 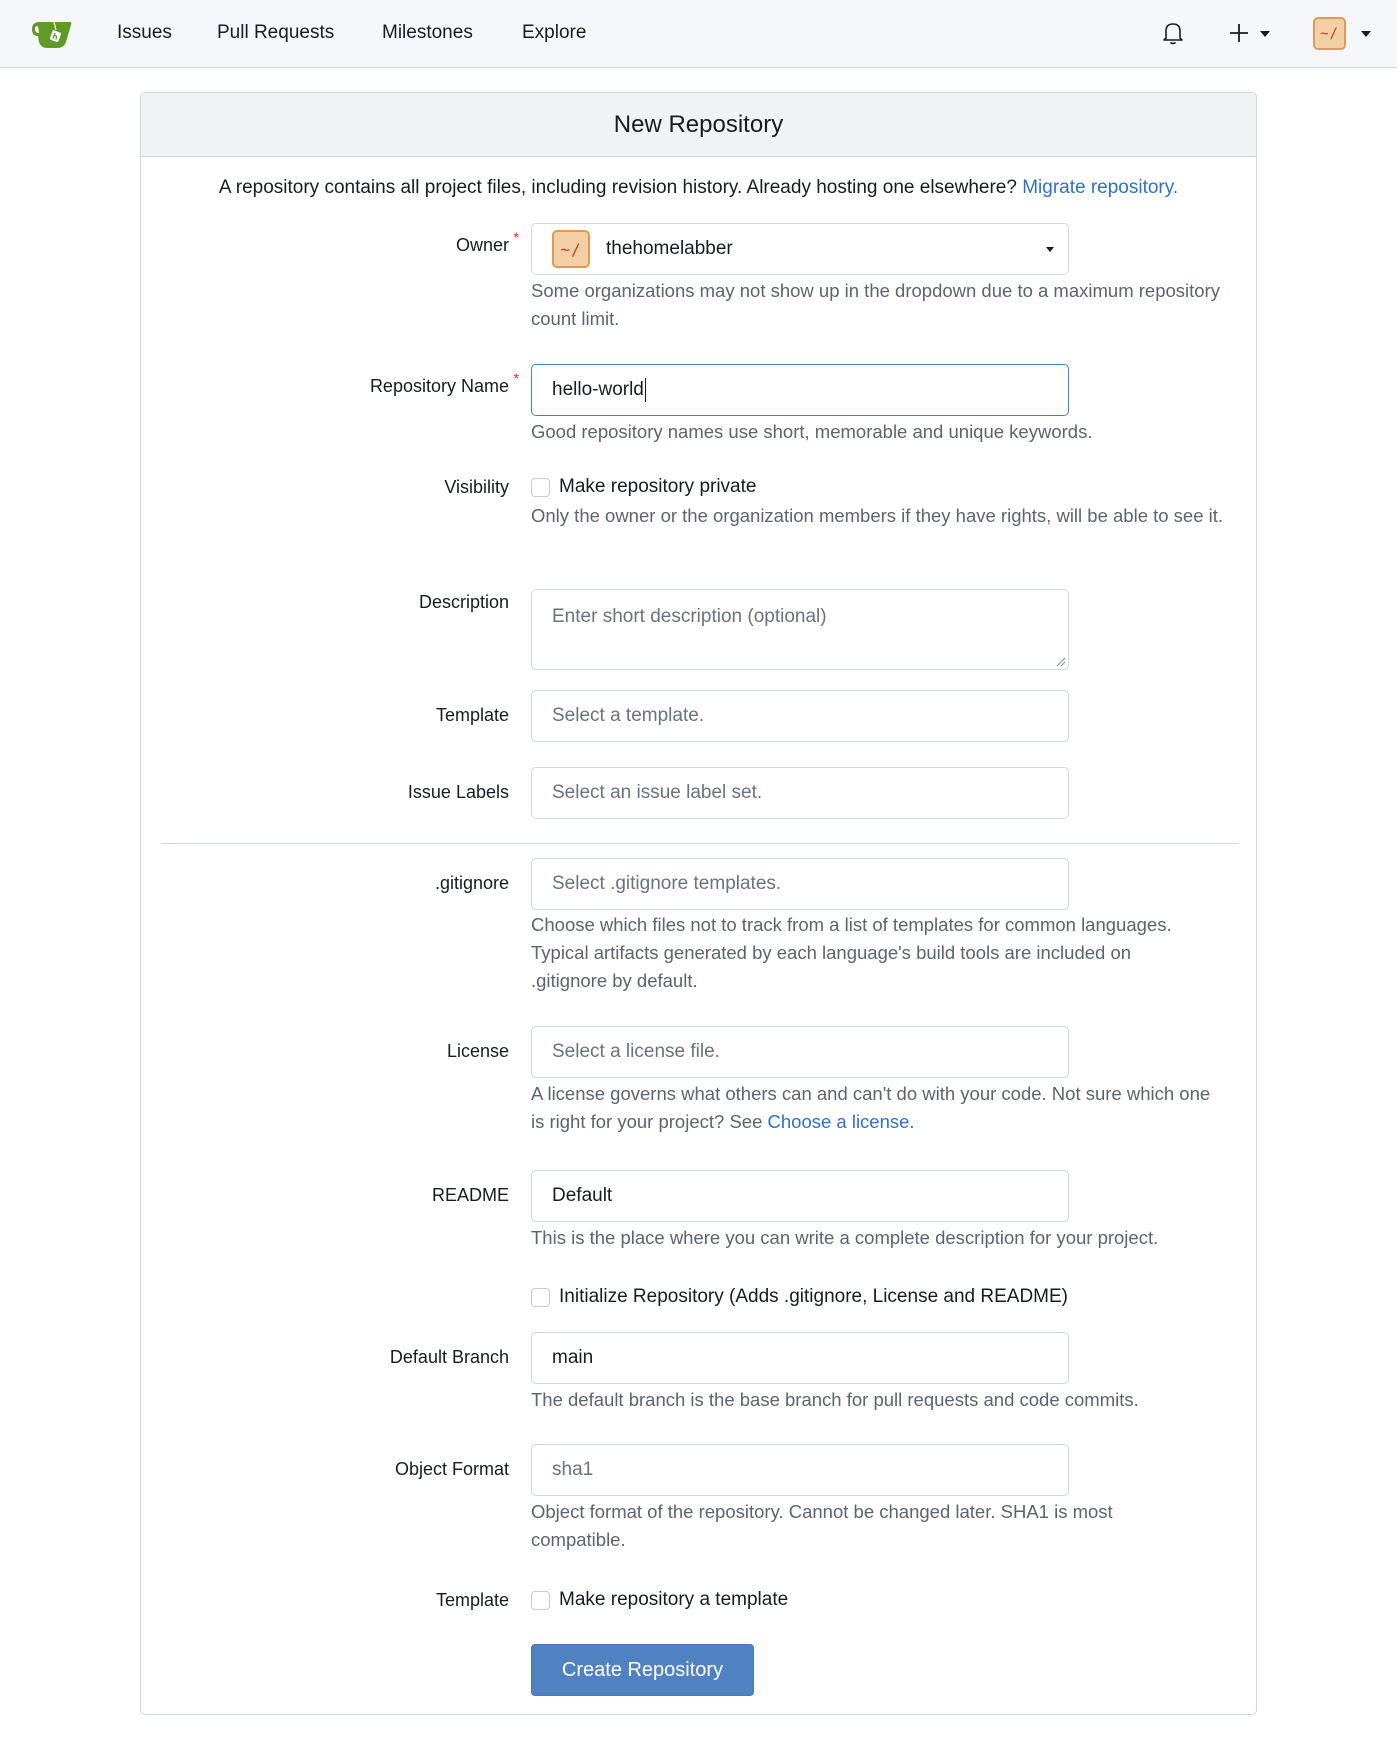 What do you see at coordinates (1100, 187) in the screenshot?
I see `migrate-repository-link: Migrate repository.` at bounding box center [1100, 187].